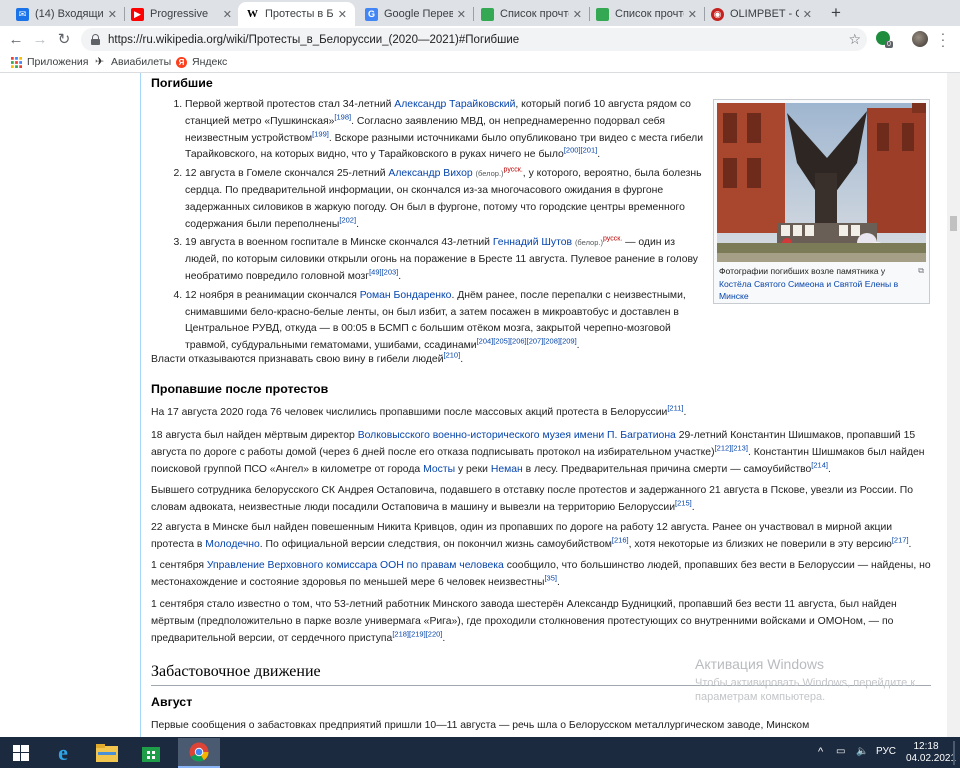 The image size is (960, 768). What do you see at coordinates (181, 14) in the screenshot?
I see `tab-youtube: ▶ Progressive ✕` at bounding box center [181, 14].